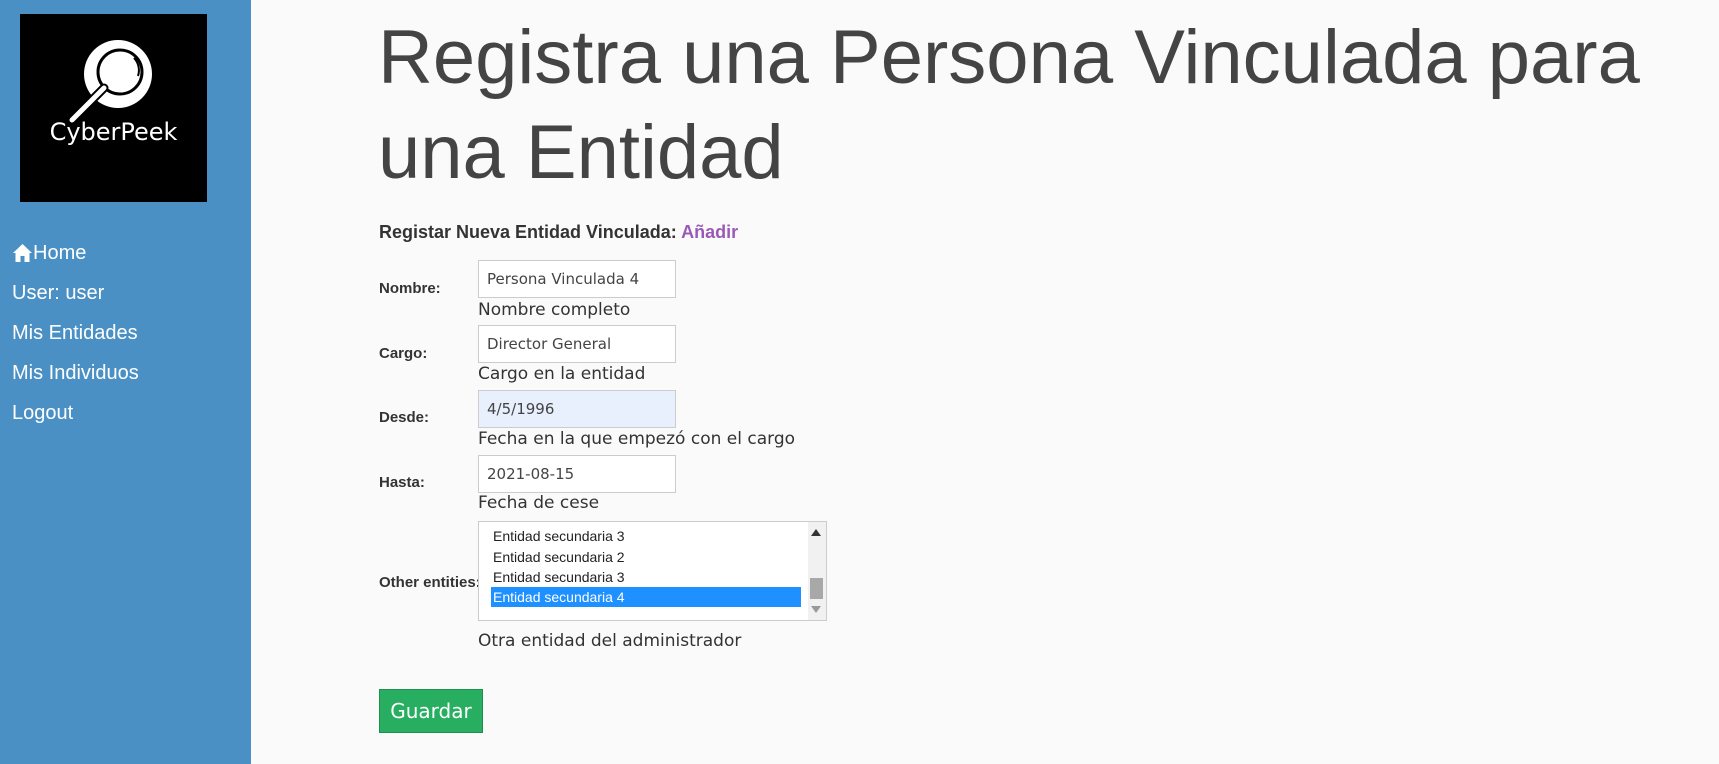 The image size is (1719, 764). Describe the element at coordinates (554, 310) in the screenshot. I see `nombre-hint: Nombre completo` at that location.